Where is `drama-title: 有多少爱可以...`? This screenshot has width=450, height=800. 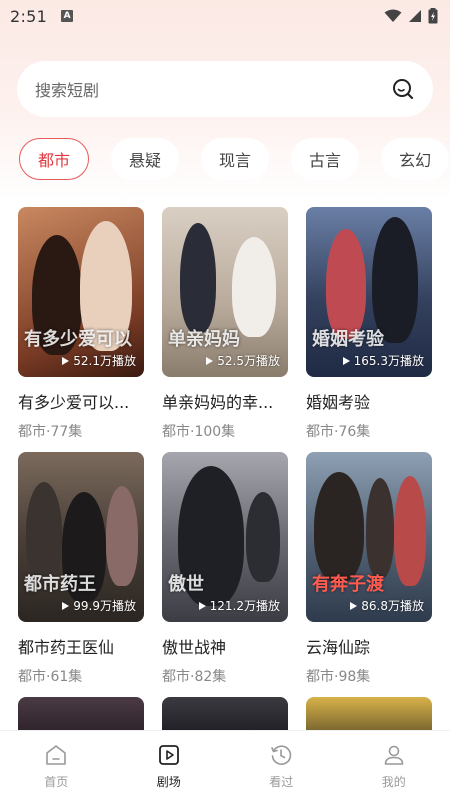
drama-title: 有多少爱可以... is located at coordinates (81, 401).